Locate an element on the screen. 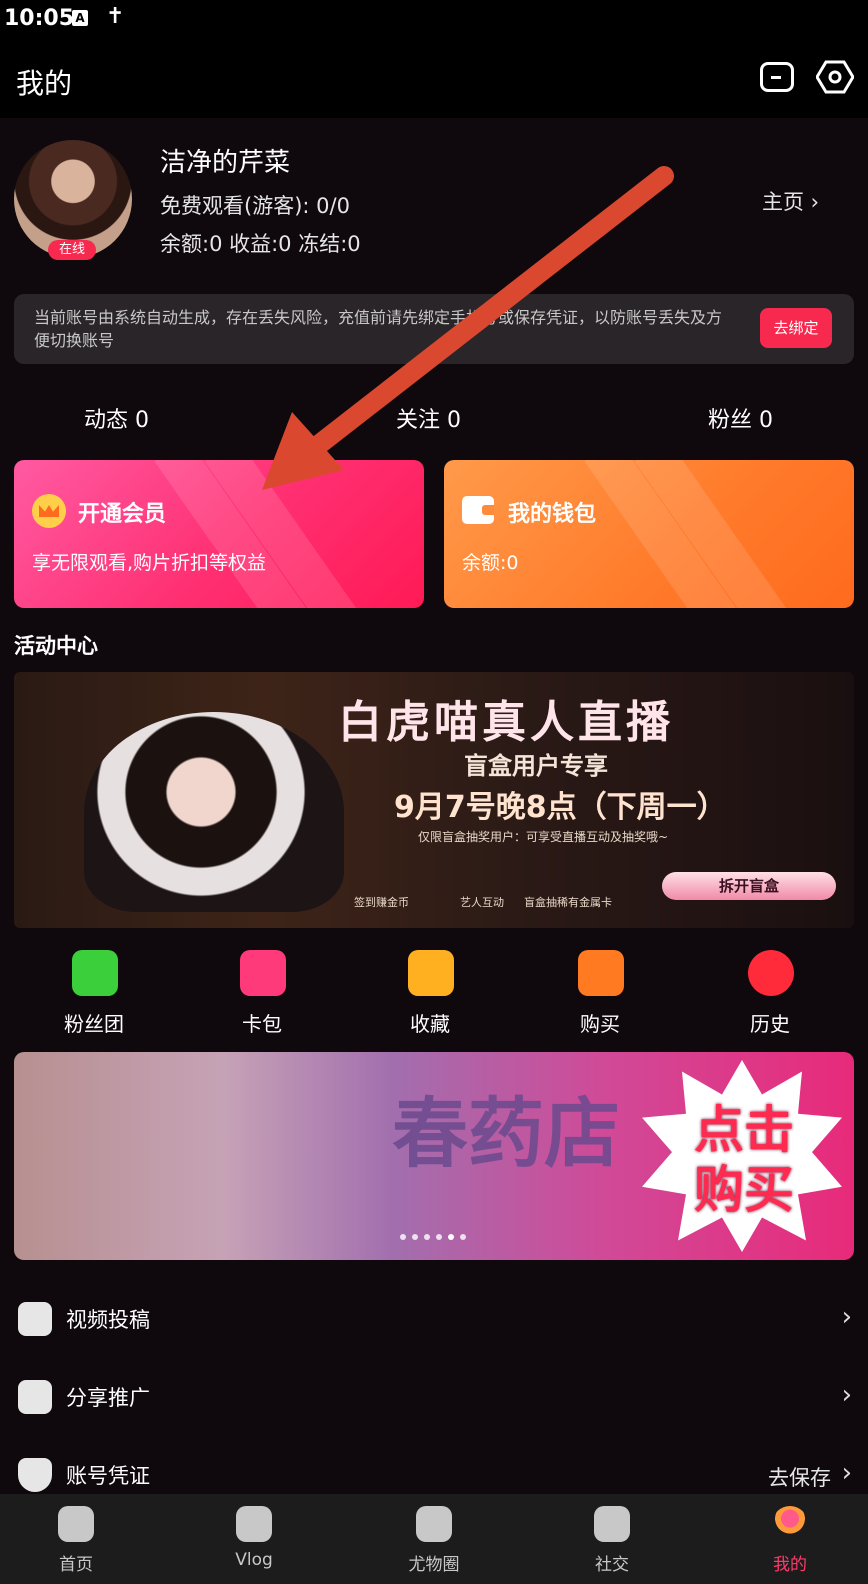  menu-label: 分享推广 is located at coordinates (108, 1398).